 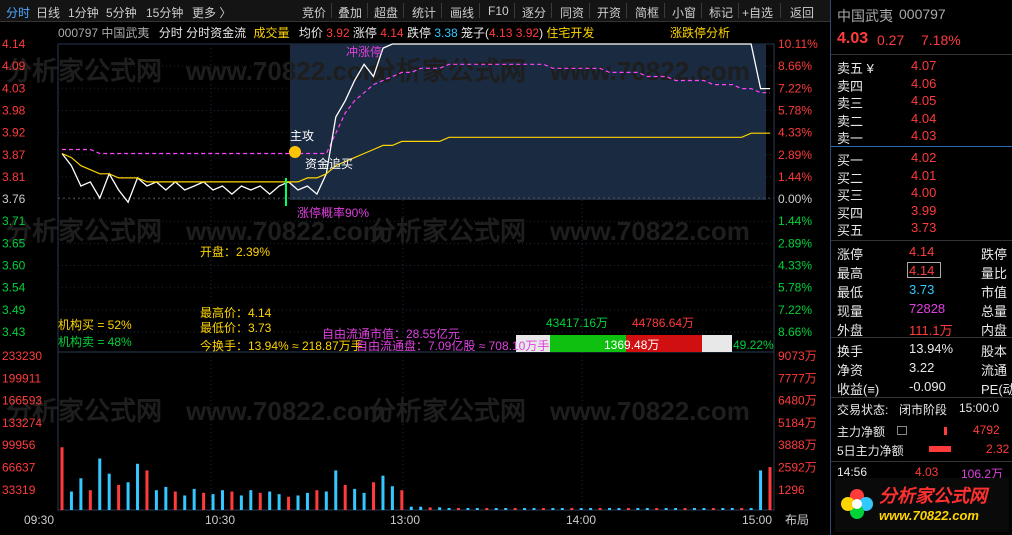 What do you see at coordinates (795, 288) in the screenshot?
I see `pct-tick-label: 5.78%` at bounding box center [795, 288].